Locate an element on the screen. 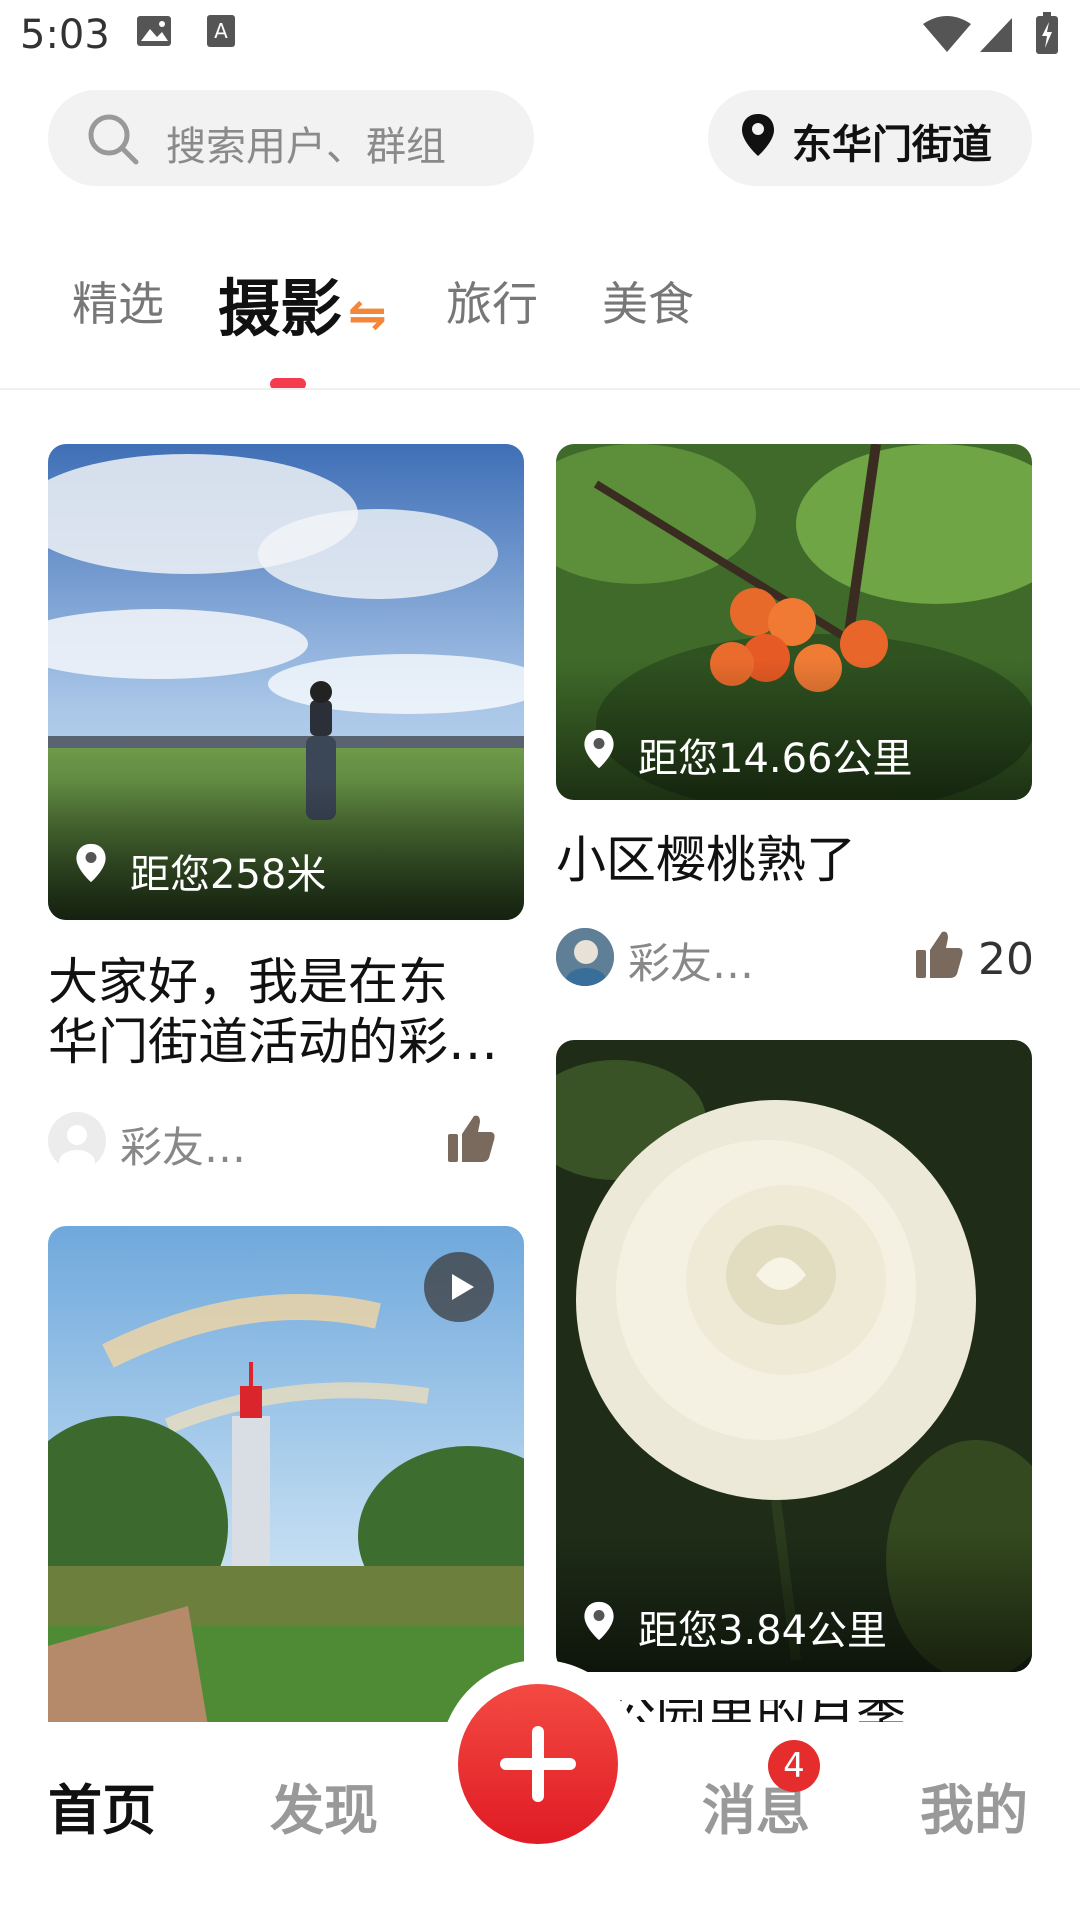 The width and height of the screenshot is (1080, 1920). feed-card-3: 距您3.84公里 is located at coordinates (794, 1356).